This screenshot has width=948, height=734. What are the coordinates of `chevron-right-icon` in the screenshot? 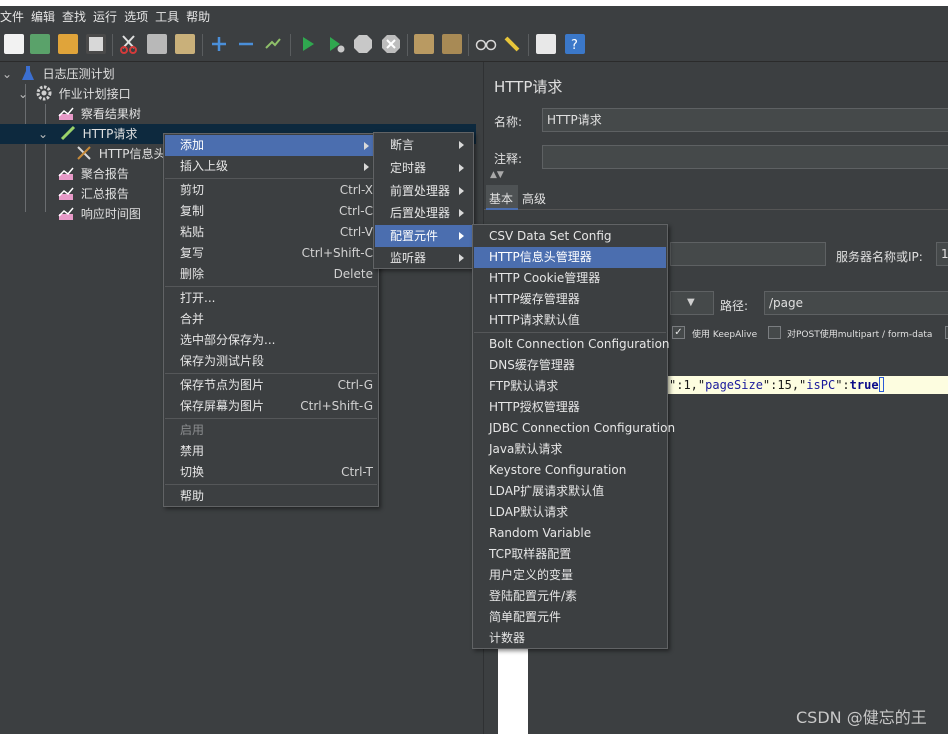 It's located at (461, 236).